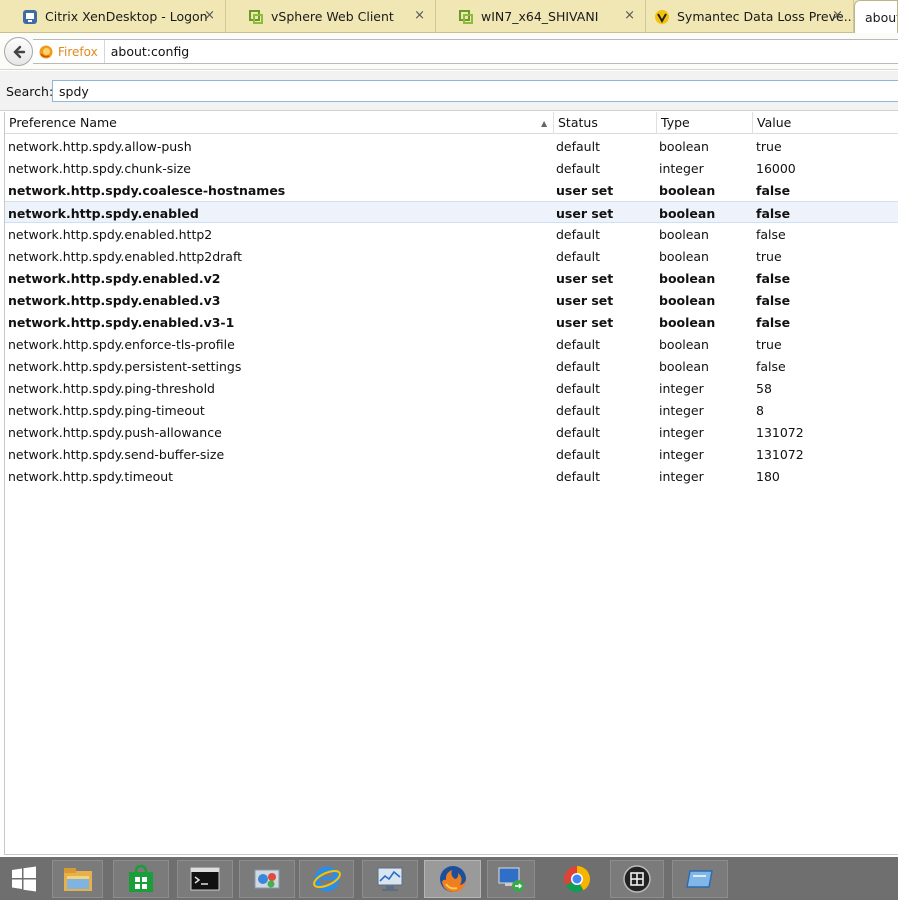 The image size is (898, 900). Describe the element at coordinates (69, 51) in the screenshot. I see `identity-box: Firefox` at that location.